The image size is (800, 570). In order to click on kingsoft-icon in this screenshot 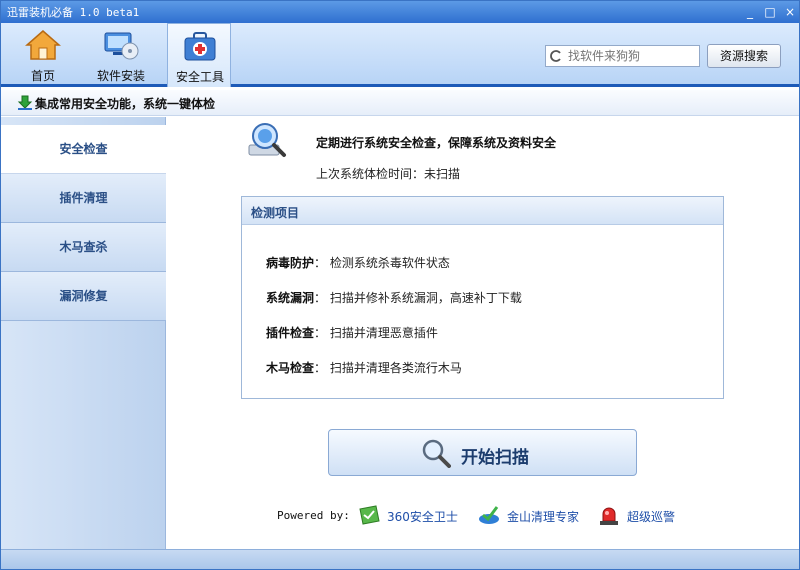, I will do `click(489, 515)`.